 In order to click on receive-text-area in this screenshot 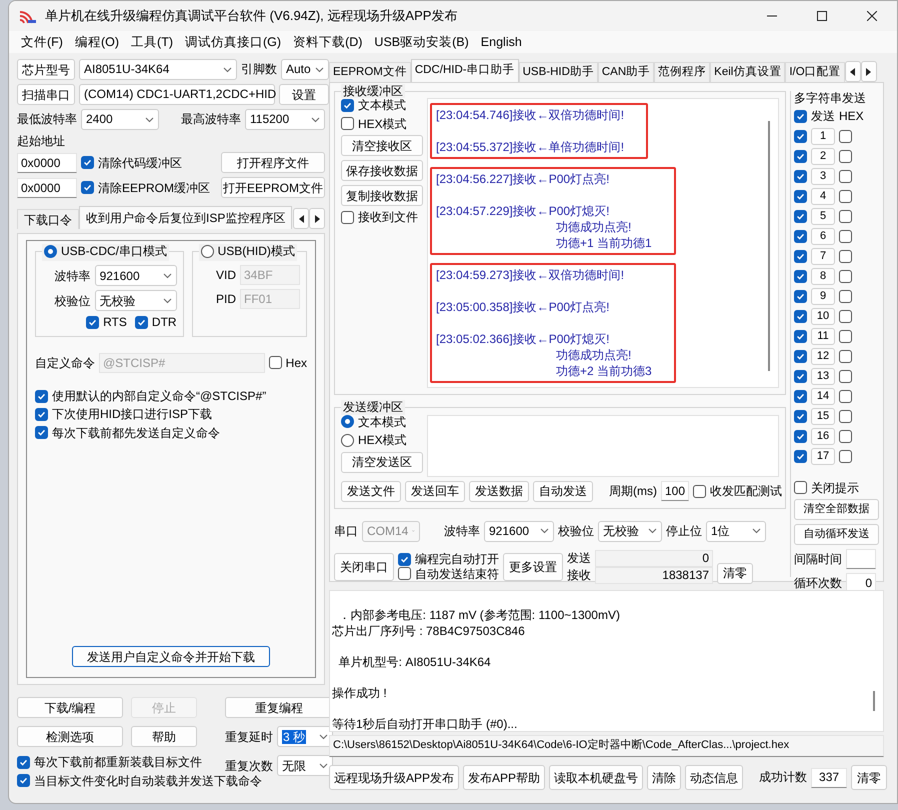, I will do `click(603, 243)`.